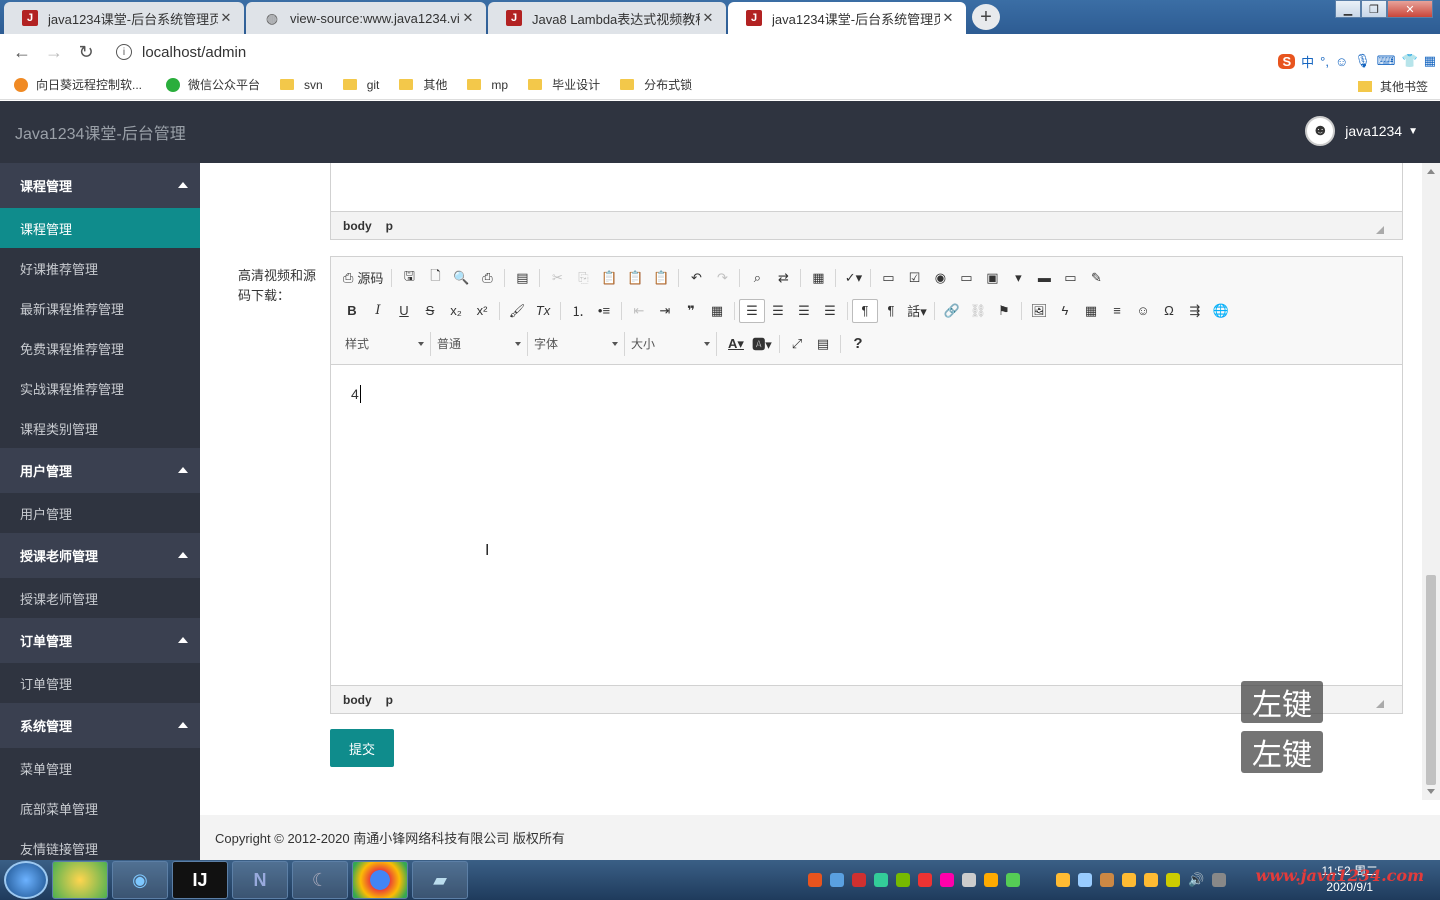  I want to click on italic-icon: I, so click(378, 311).